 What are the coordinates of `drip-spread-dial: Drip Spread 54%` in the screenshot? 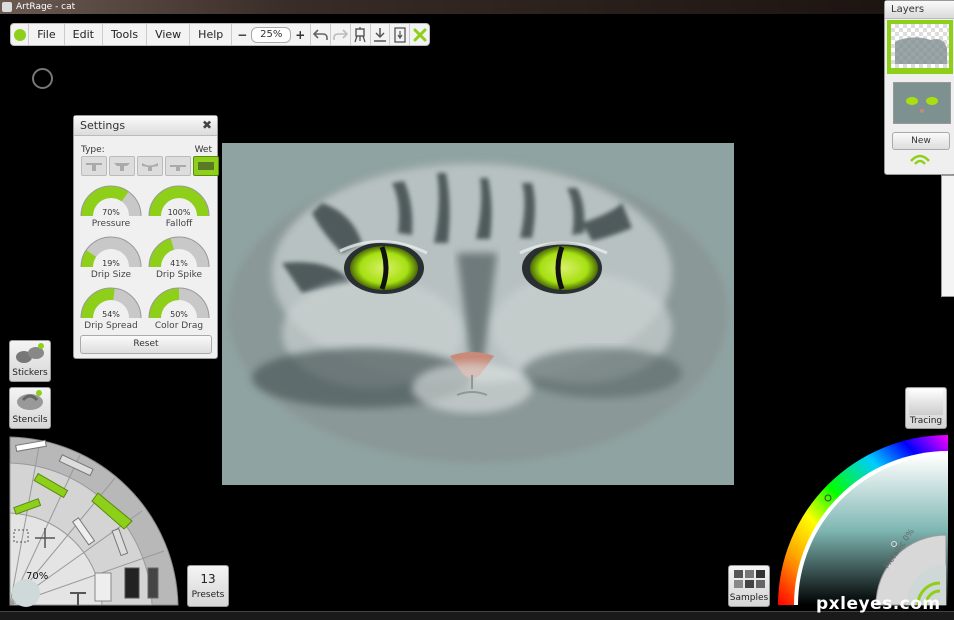 It's located at (111, 308).